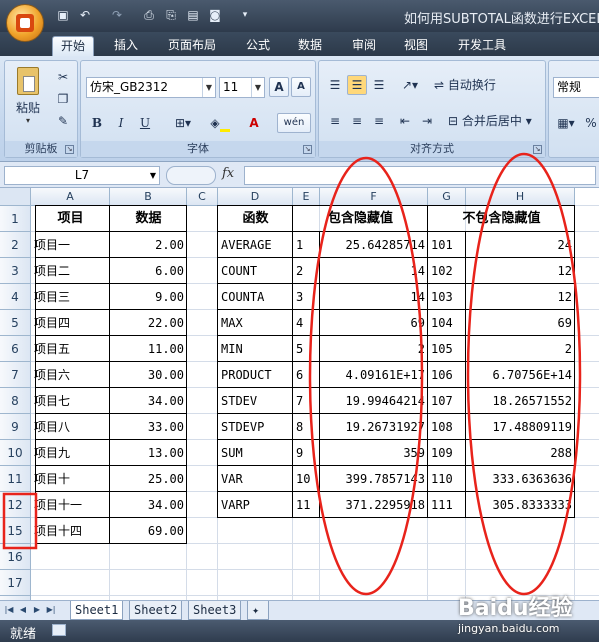 The height and width of the screenshot is (642, 599). I want to click on row-header-12: 12, so click(15, 505).